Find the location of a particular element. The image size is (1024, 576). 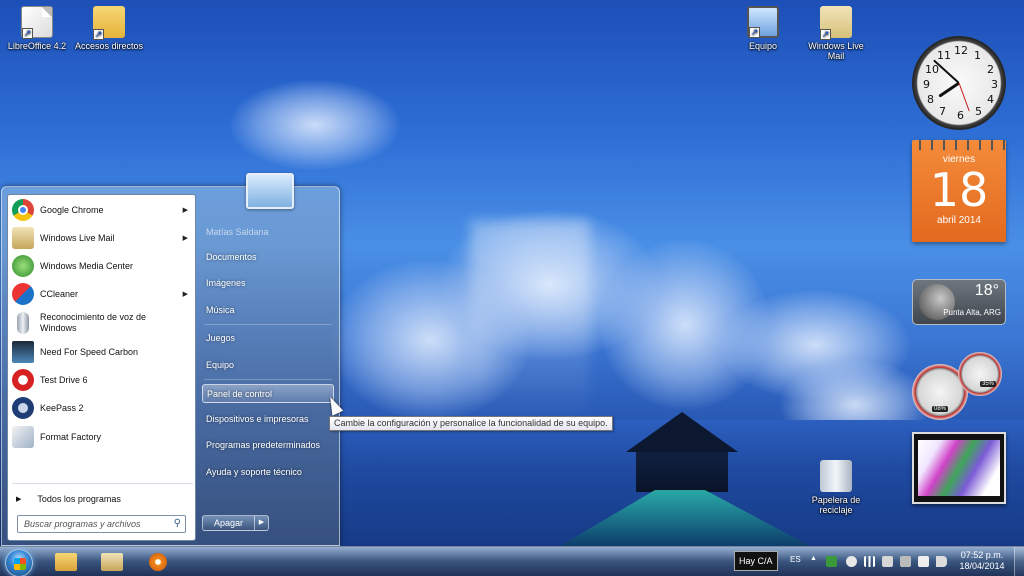

start-item-juegos: Juegos is located at coordinates (268, 338).